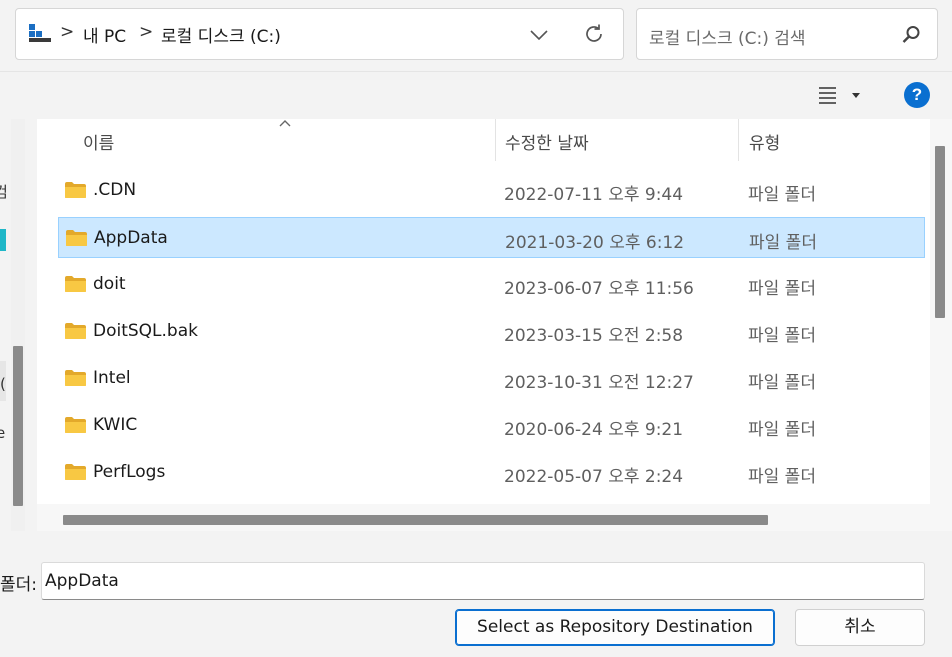 This screenshot has height=657, width=952. I want to click on help-icon: ?, so click(917, 95).